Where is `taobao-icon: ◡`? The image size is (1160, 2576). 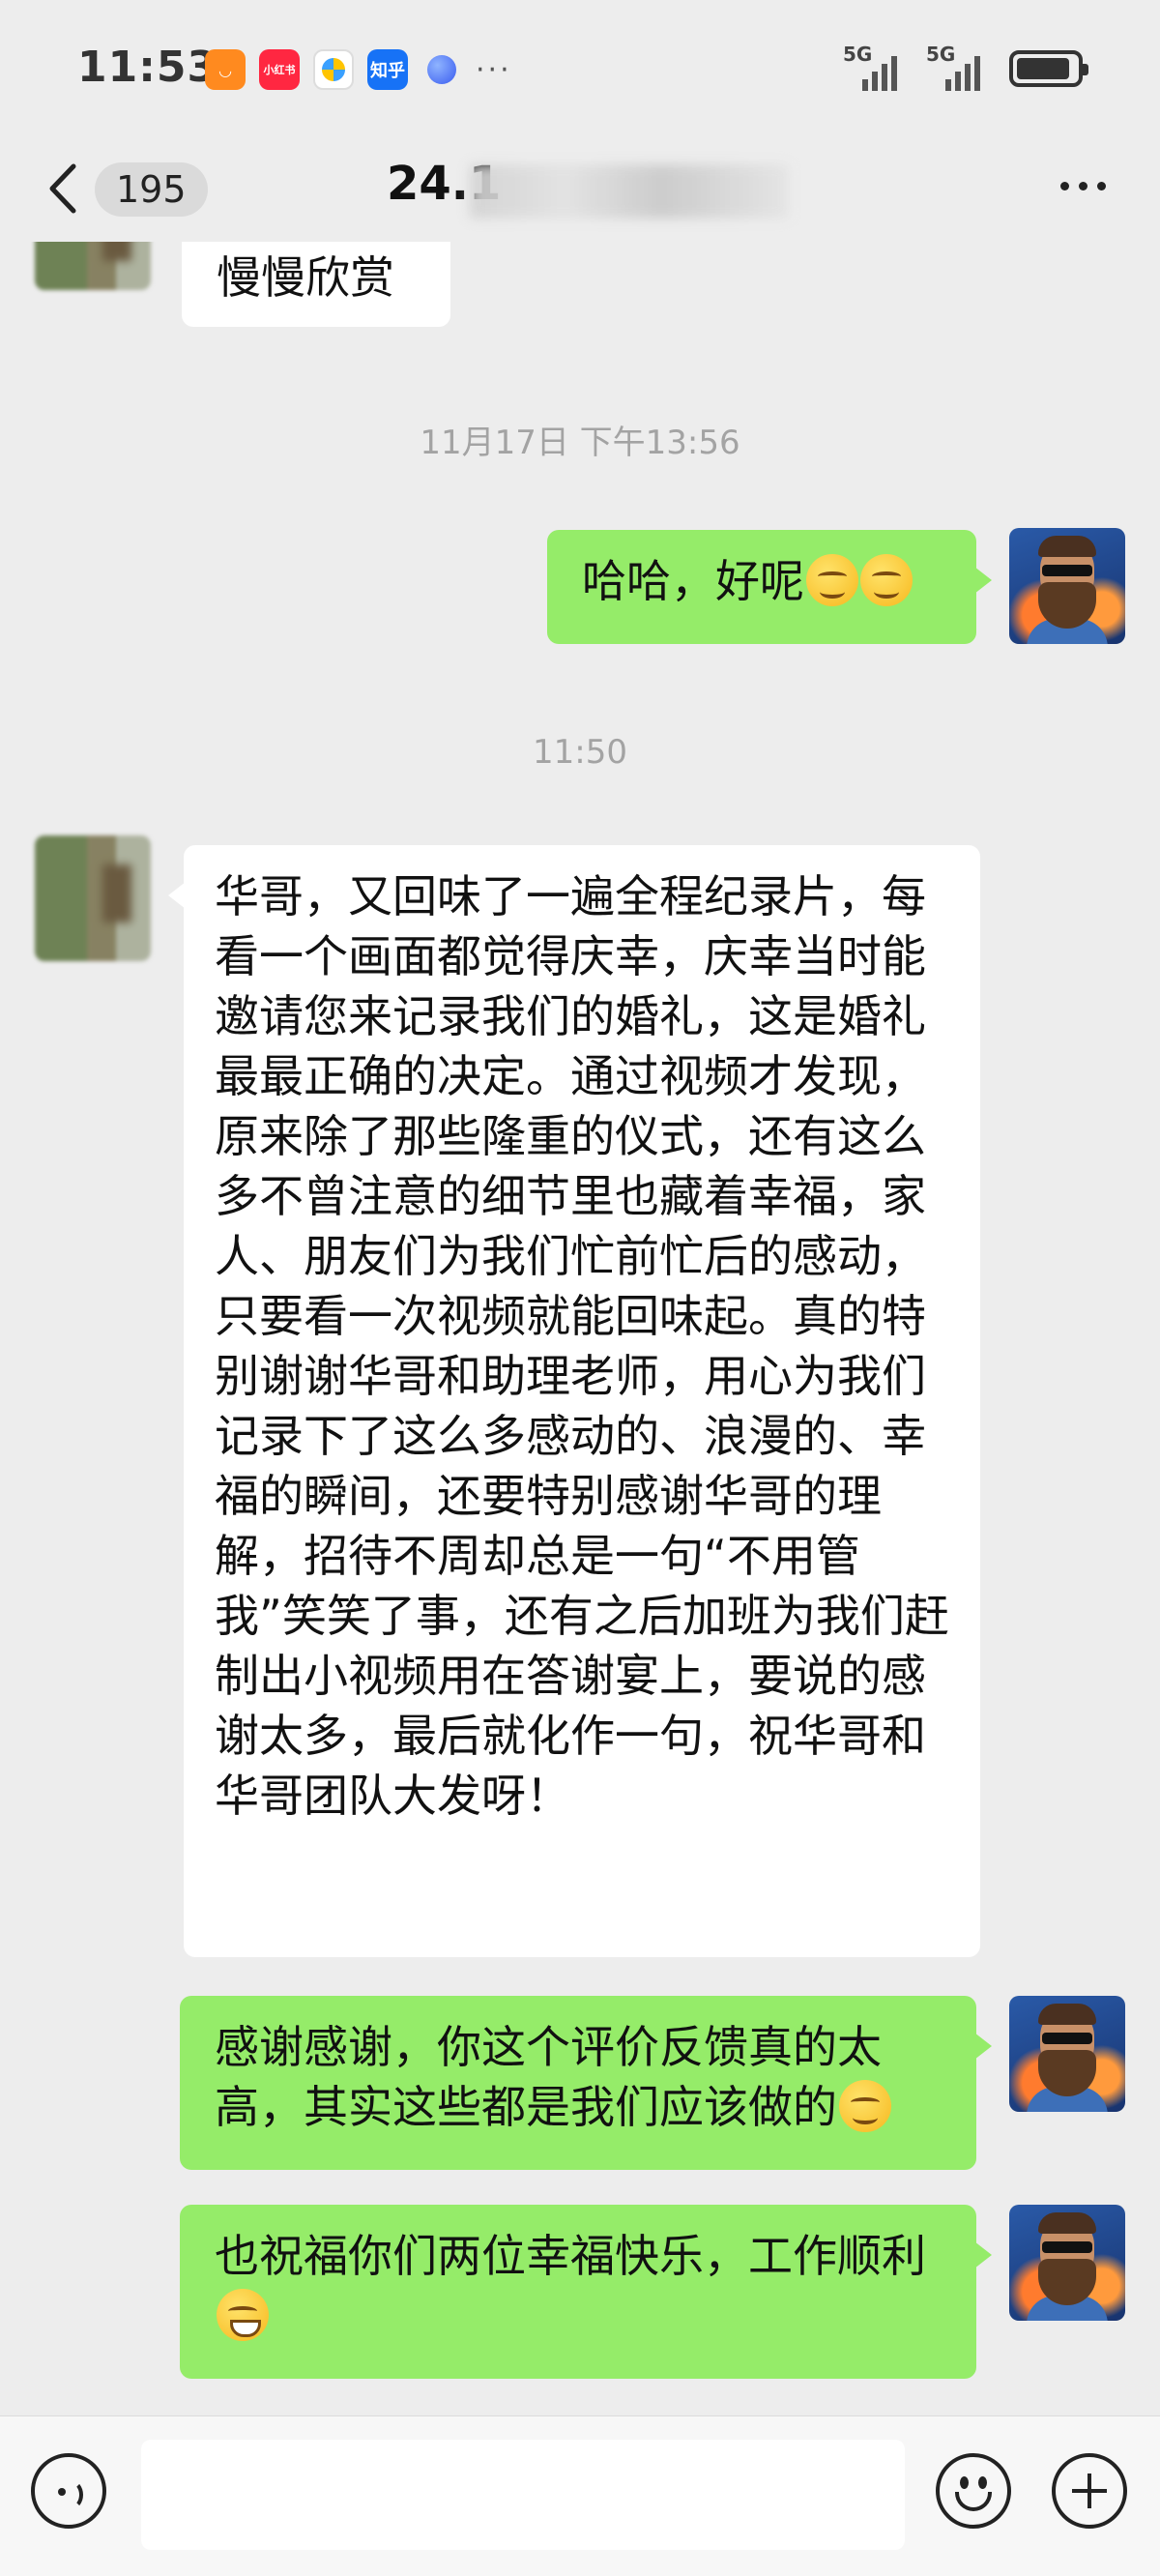
taobao-icon: ◡ is located at coordinates (225, 69).